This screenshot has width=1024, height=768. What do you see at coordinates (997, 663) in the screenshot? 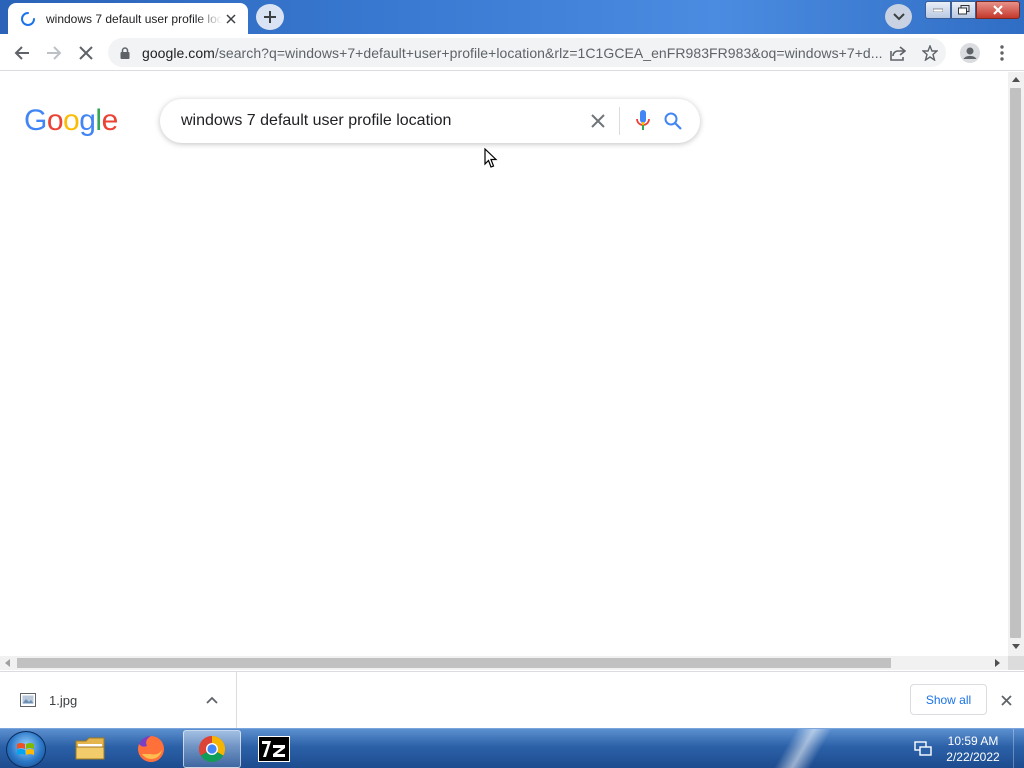
I see `scroll-right-icon` at bounding box center [997, 663].